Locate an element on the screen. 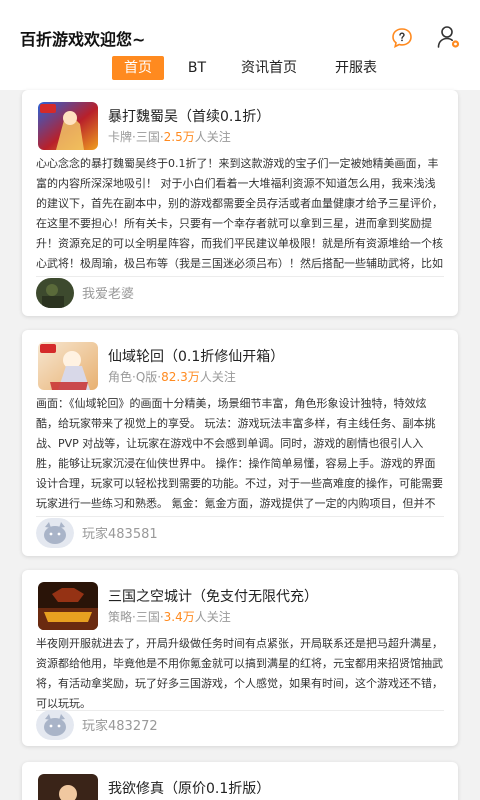  follower-count: 3.4万 is located at coordinates (179, 617).